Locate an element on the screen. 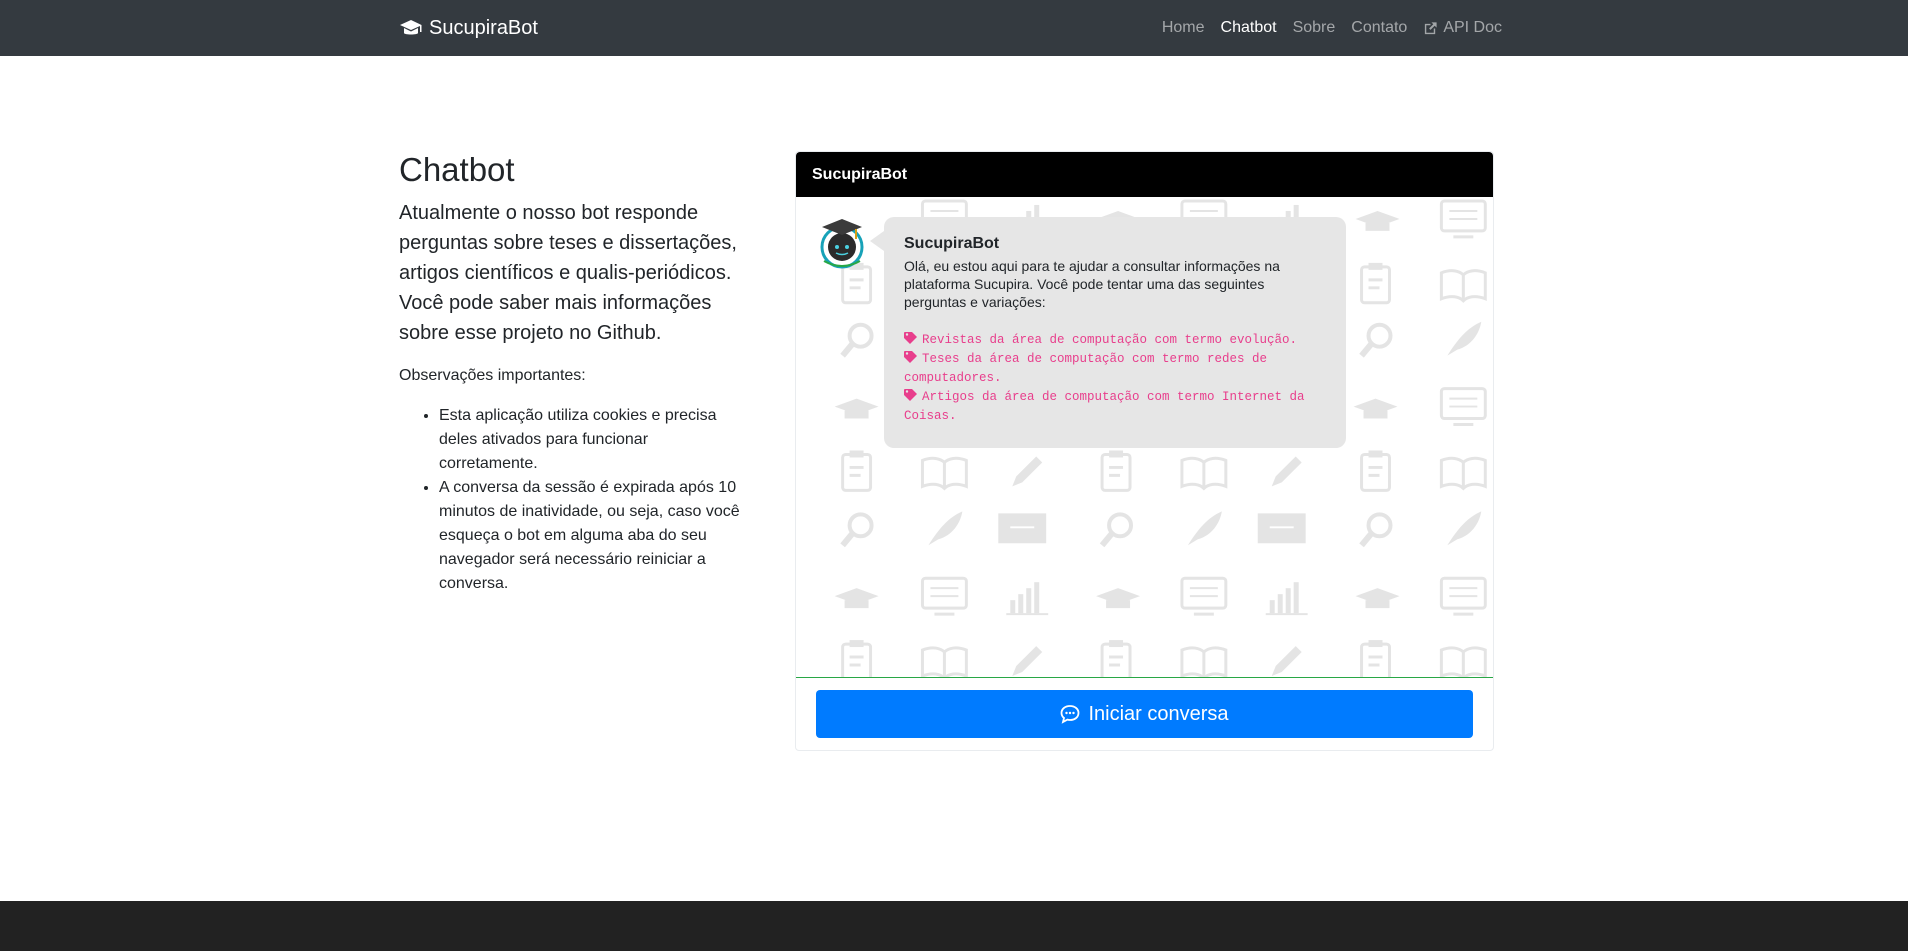 This screenshot has width=1908, height=951. nav-item-chatbot: Chatbot is located at coordinates (1249, 28).